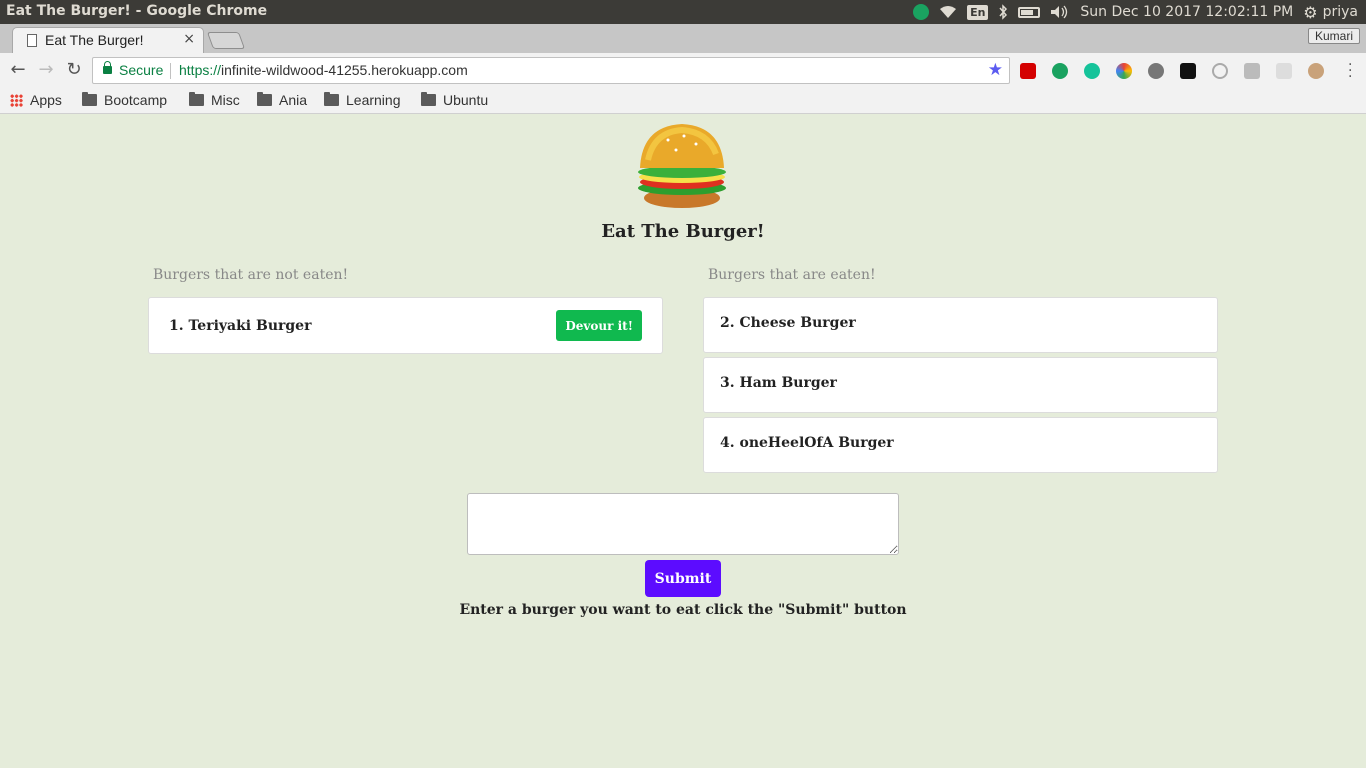 The image size is (1366, 768). Describe the element at coordinates (94, 40) in the screenshot. I see `tab-title: Eat The Burger!` at that location.